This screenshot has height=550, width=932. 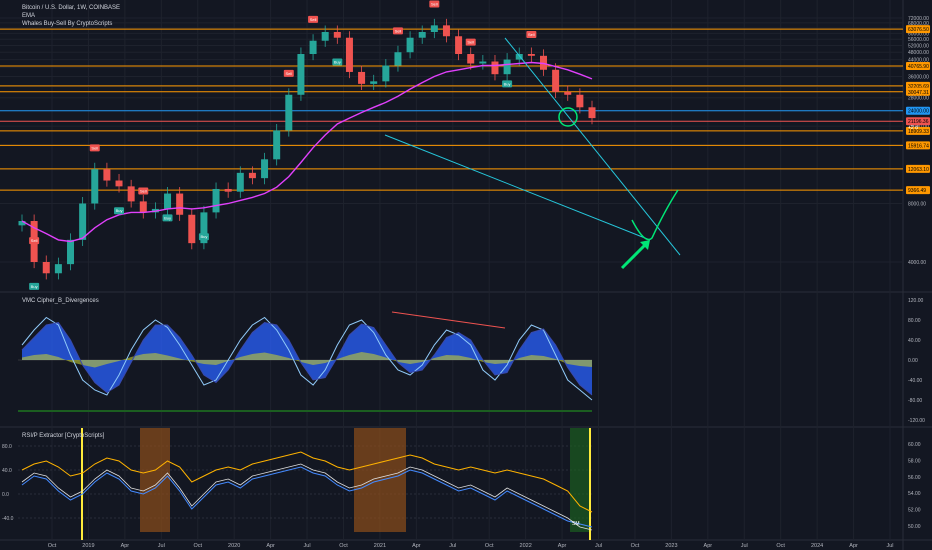 I want to click on rsi-right-tick: 54.00, so click(x=914, y=494).